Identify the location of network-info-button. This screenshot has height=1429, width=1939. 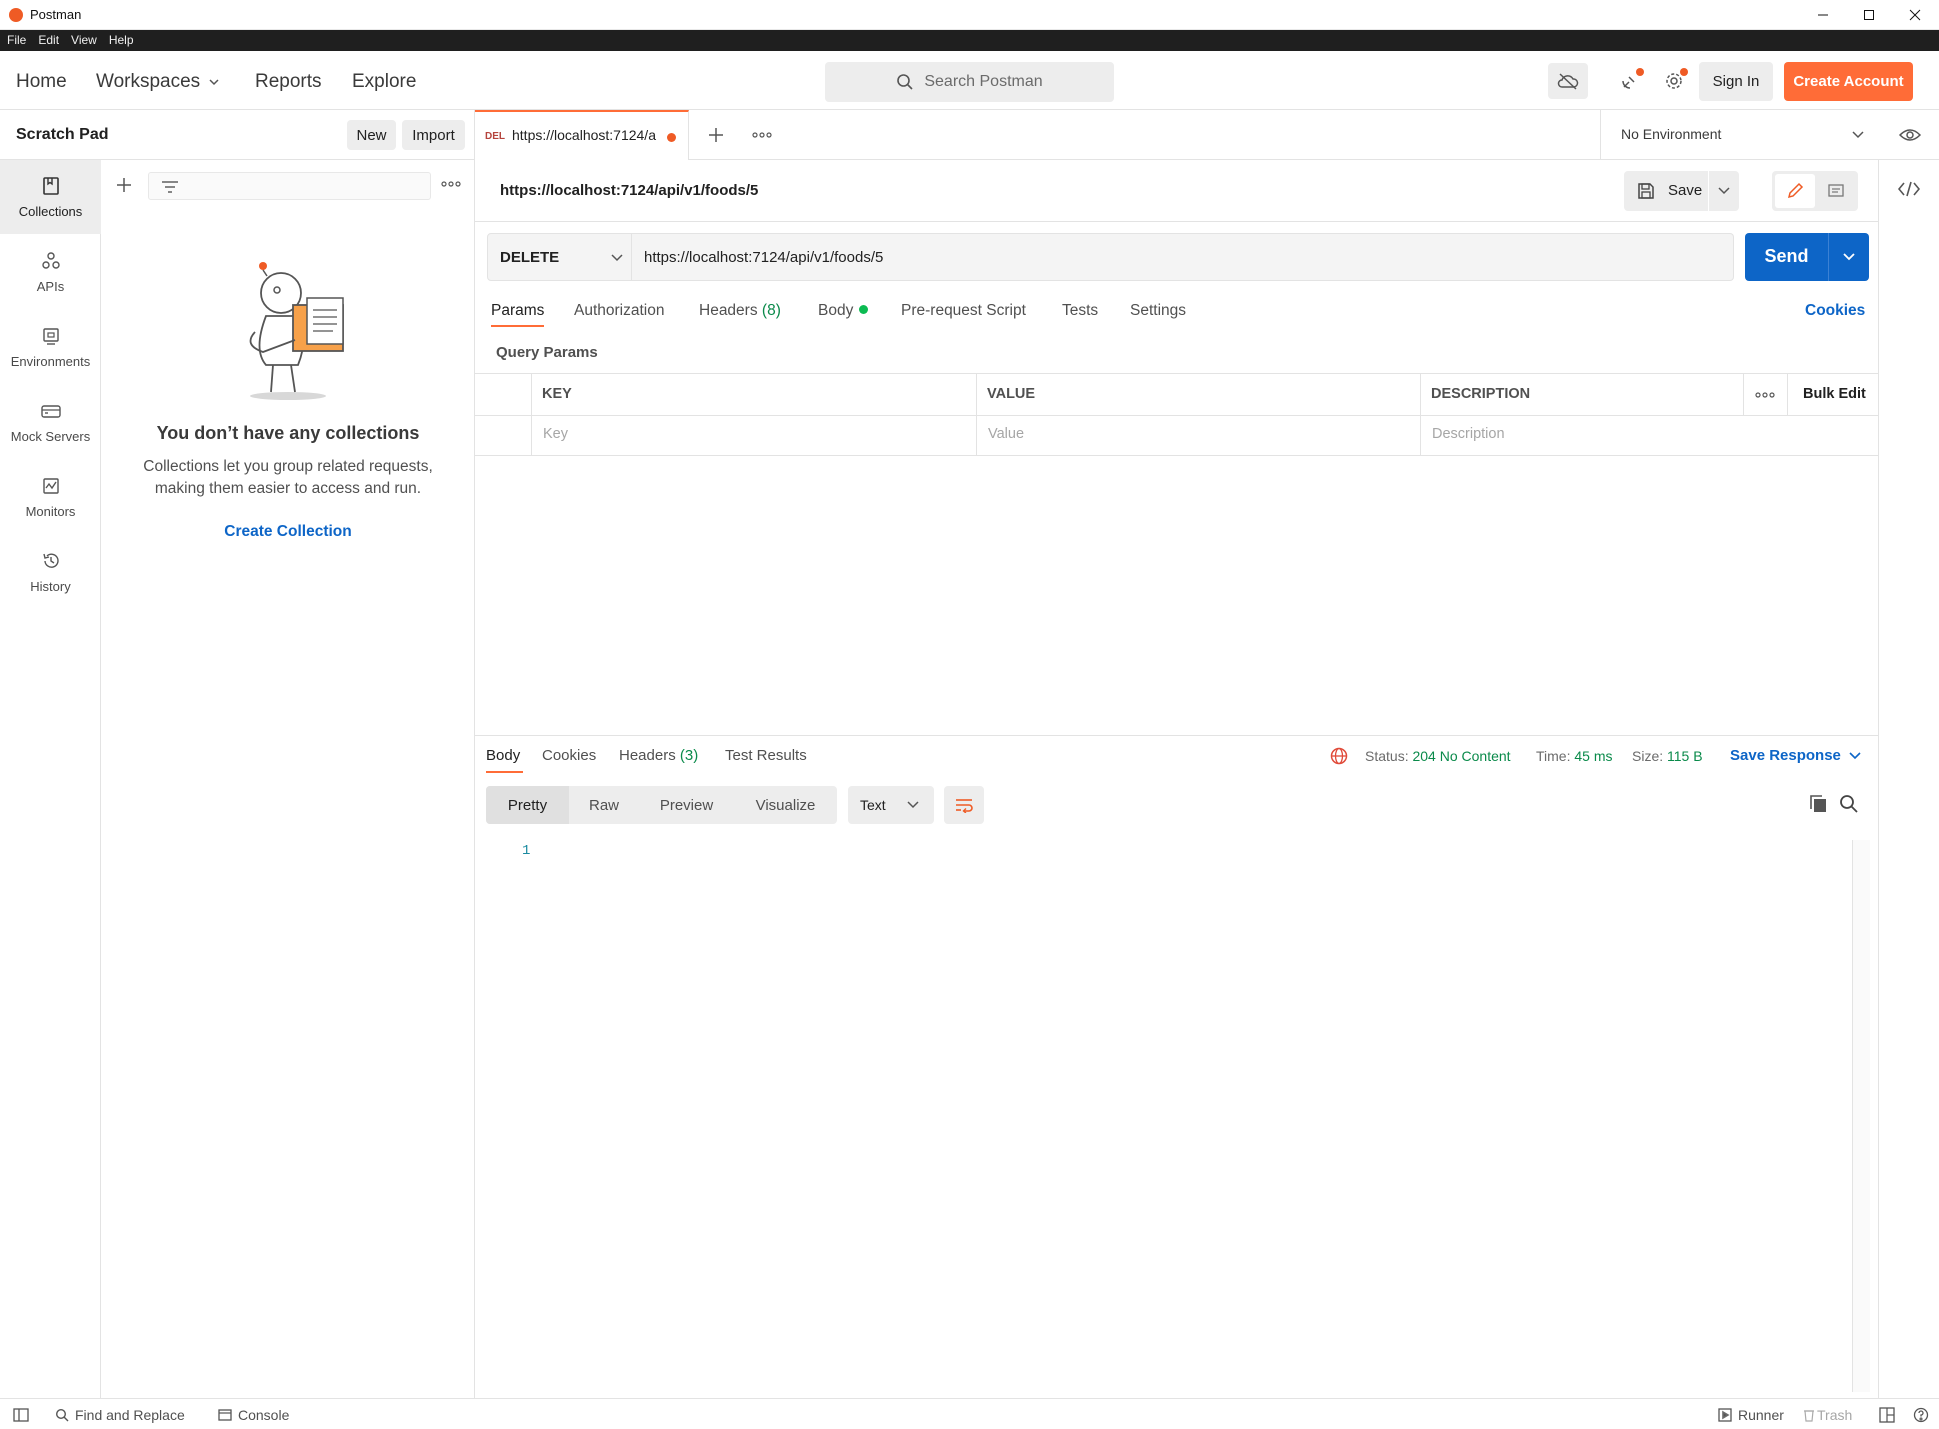
(1339, 756).